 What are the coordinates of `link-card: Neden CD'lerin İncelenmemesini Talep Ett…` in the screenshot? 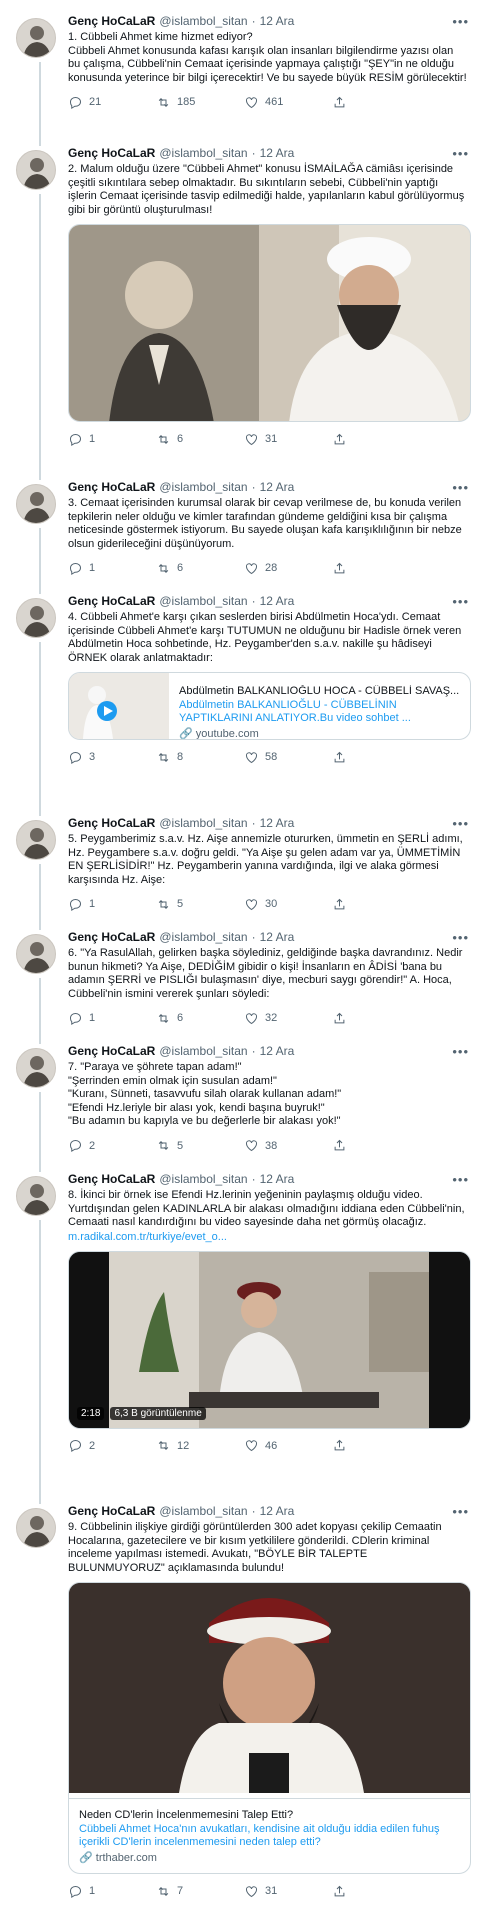 It's located at (269, 1728).